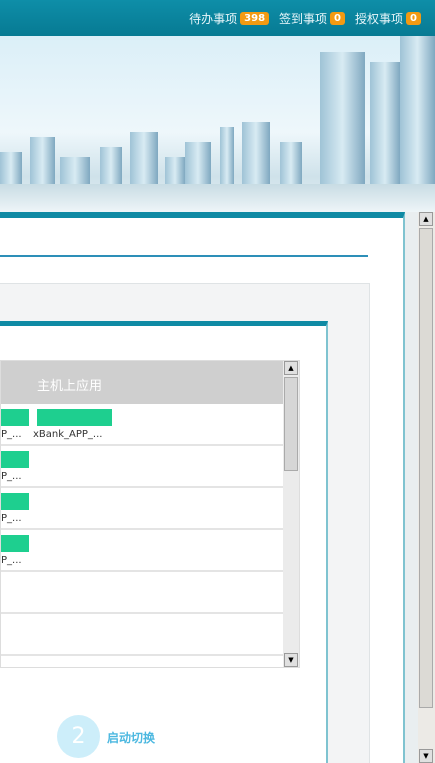 Image resolution: width=435 pixels, height=763 pixels. What do you see at coordinates (291, 514) in the screenshot?
I see `table-scrollbar: ▲ ▼` at bounding box center [291, 514].